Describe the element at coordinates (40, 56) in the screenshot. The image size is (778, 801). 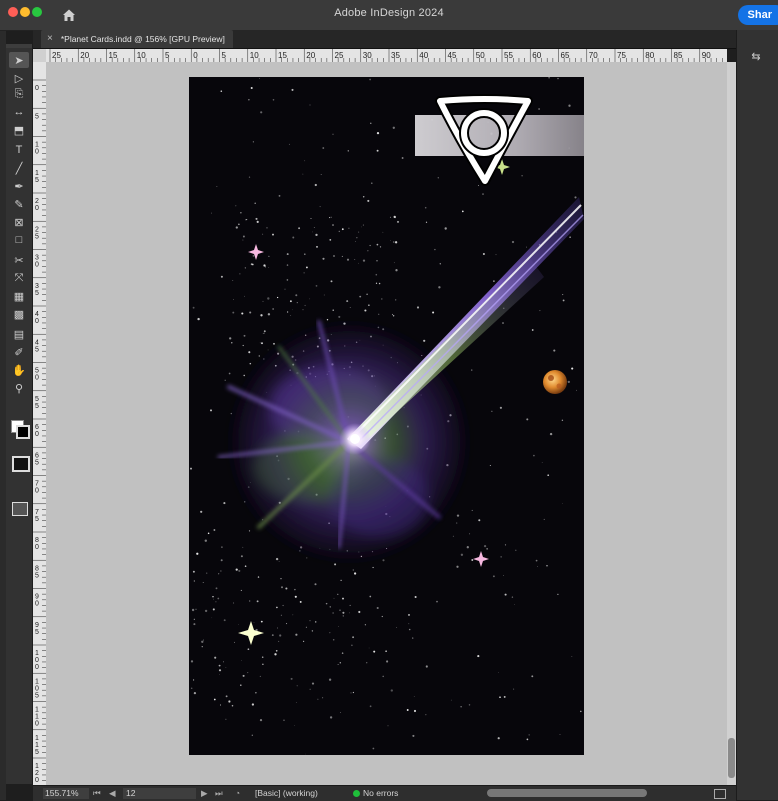
I see `ruler-origin` at that location.